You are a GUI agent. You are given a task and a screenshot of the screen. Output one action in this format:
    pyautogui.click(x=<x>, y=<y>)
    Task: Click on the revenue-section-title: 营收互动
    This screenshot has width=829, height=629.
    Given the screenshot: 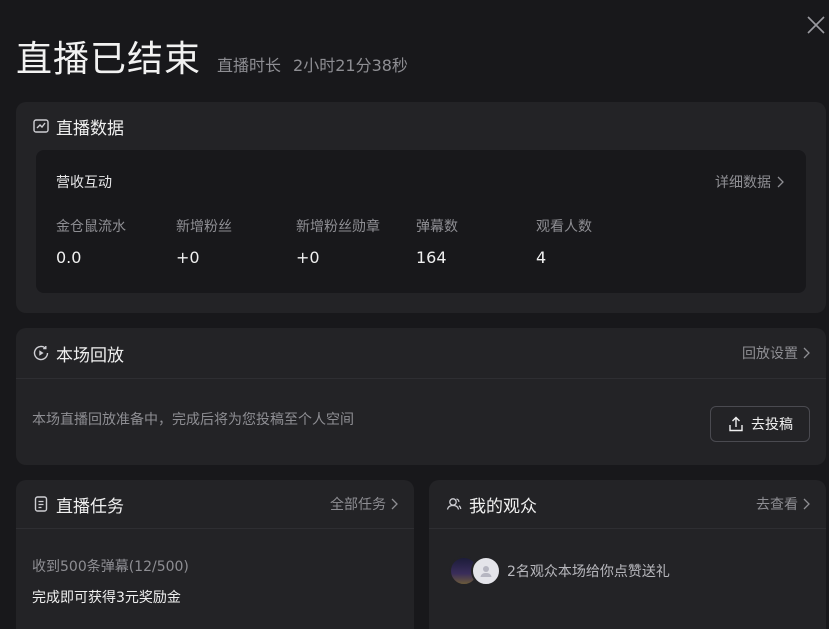 What is the action you would take?
    pyautogui.click(x=84, y=183)
    